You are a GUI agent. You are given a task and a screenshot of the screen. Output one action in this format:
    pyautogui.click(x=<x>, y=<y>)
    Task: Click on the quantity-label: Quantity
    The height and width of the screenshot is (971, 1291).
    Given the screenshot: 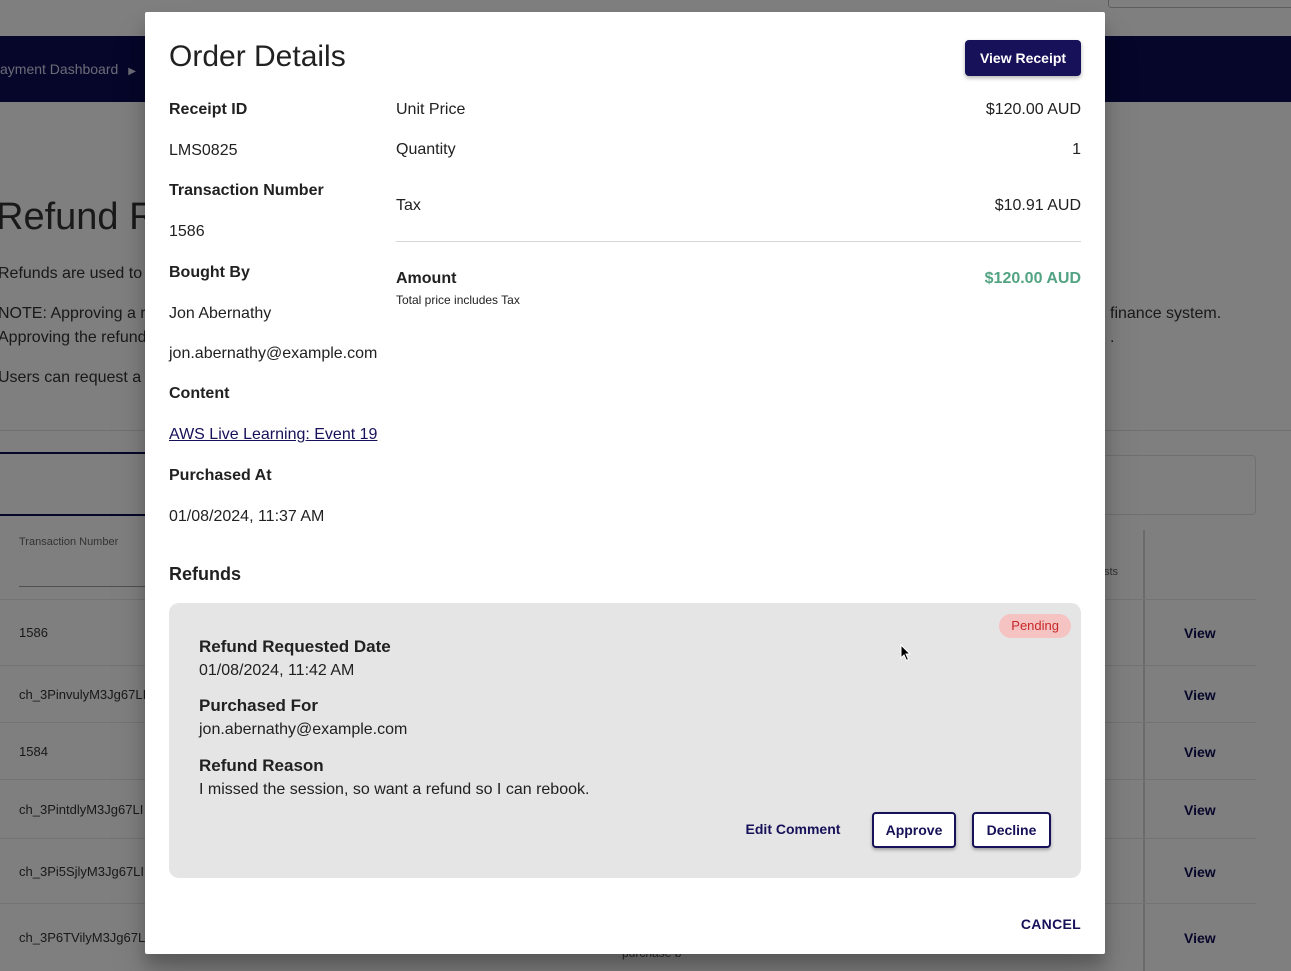 What is the action you would take?
    pyautogui.click(x=426, y=149)
    